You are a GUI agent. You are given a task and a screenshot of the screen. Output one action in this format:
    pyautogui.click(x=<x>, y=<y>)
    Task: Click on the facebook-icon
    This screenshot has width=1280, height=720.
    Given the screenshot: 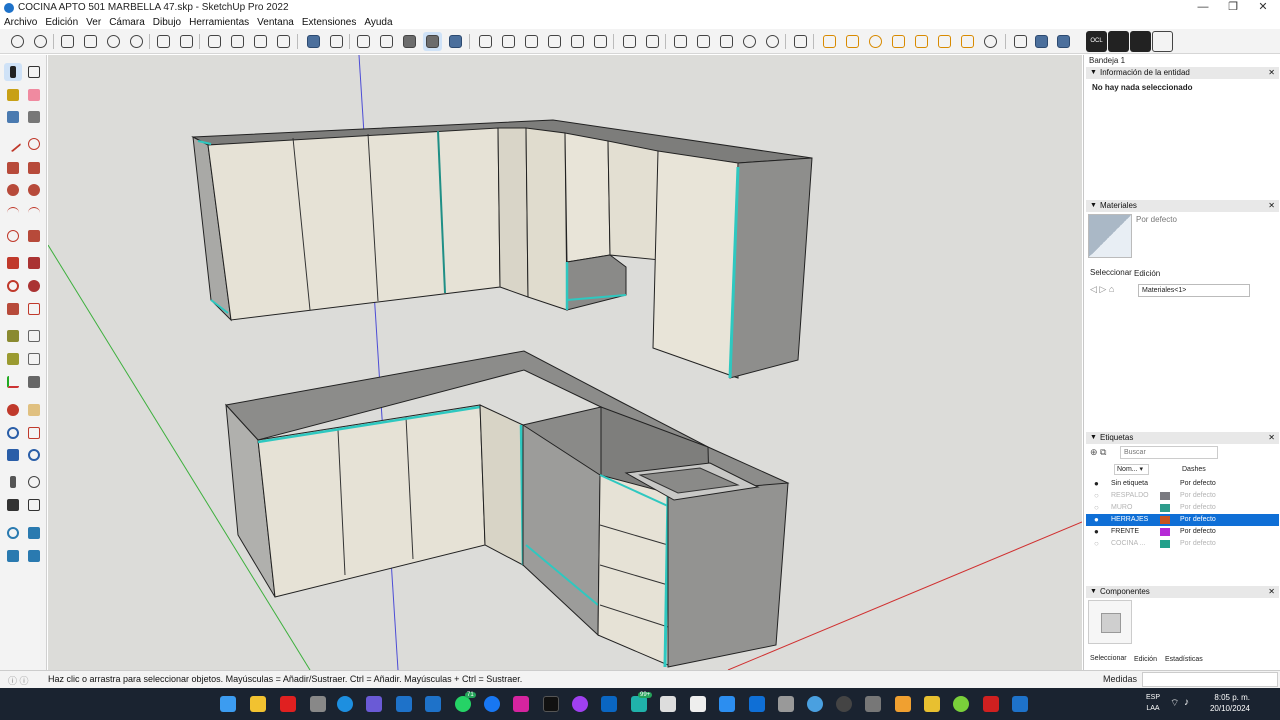 What is the action you would take?
    pyautogui.click(x=492, y=704)
    